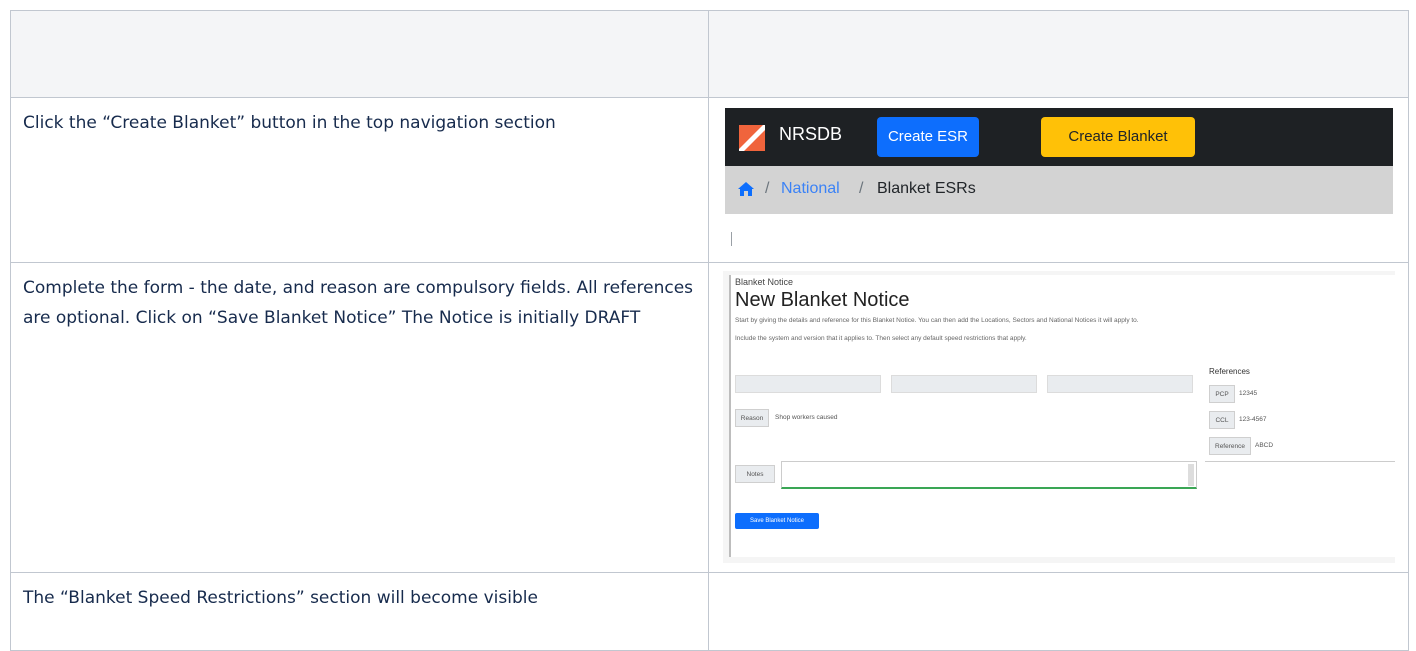 This screenshot has width=1416, height=651. What do you see at coordinates (1222, 420) in the screenshot?
I see `reference-label: CCL` at bounding box center [1222, 420].